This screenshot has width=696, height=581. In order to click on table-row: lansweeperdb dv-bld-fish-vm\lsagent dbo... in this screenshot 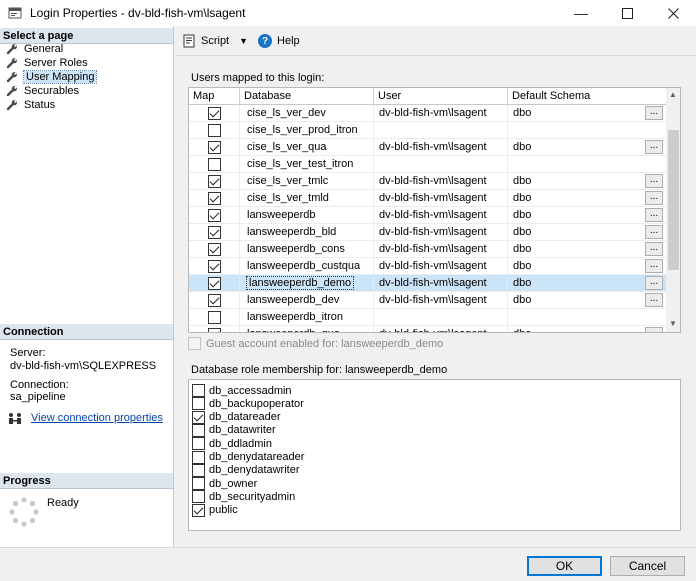, I will do `click(427, 215)`.